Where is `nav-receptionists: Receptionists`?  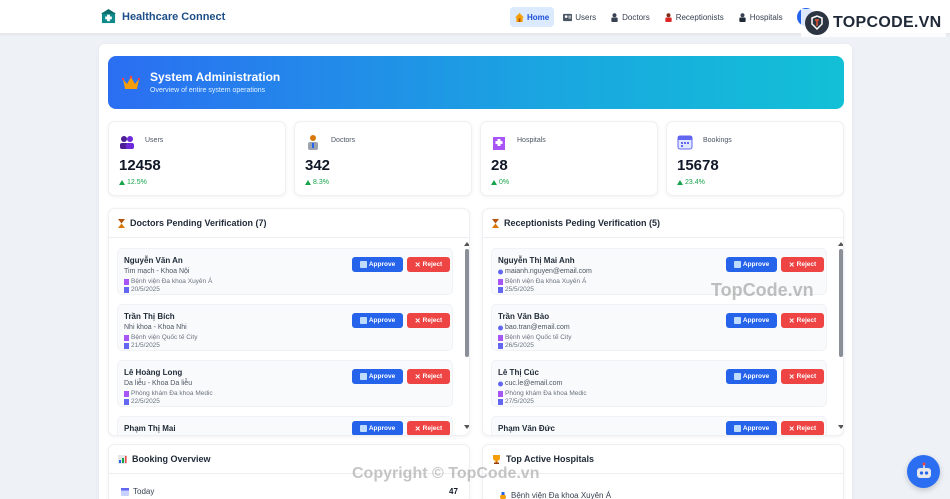 nav-receptionists: Receptionists is located at coordinates (694, 17).